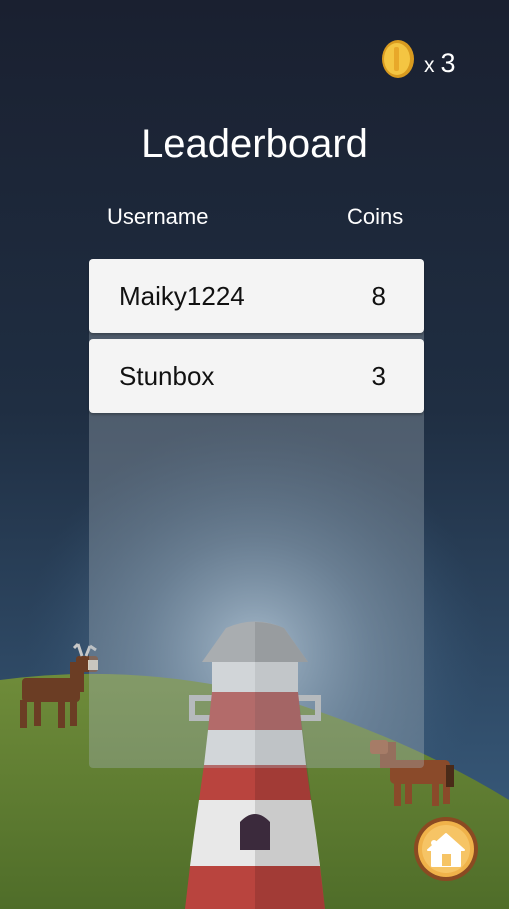 This screenshot has height=909, width=509. What do you see at coordinates (182, 296) in the screenshot?
I see `row-username: Maiky1224` at bounding box center [182, 296].